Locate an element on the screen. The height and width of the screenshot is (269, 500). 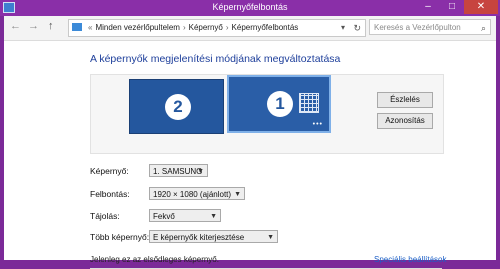
detect-button: Észlelés is located at coordinates (405, 100).